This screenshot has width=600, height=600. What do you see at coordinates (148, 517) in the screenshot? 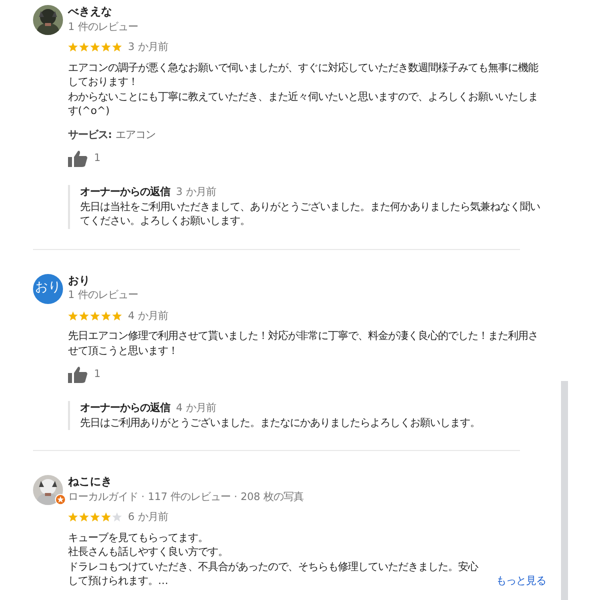
I see `review-time: 6 か月前` at bounding box center [148, 517].